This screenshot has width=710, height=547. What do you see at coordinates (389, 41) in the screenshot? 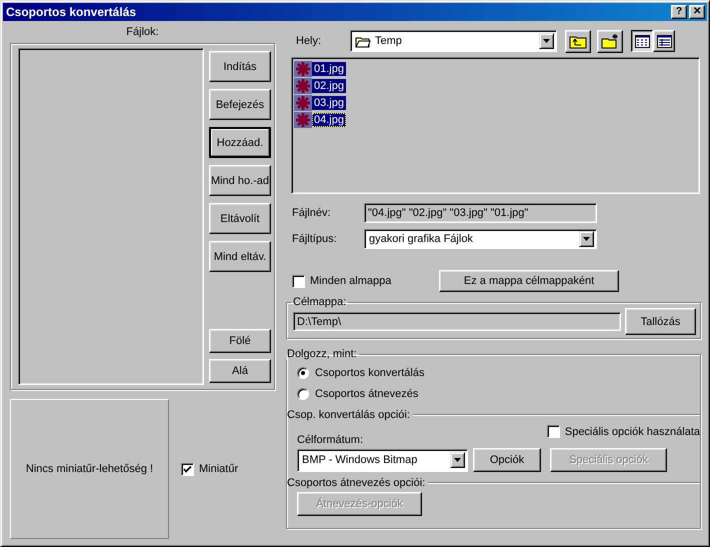
I see `location-value: Temp` at bounding box center [389, 41].